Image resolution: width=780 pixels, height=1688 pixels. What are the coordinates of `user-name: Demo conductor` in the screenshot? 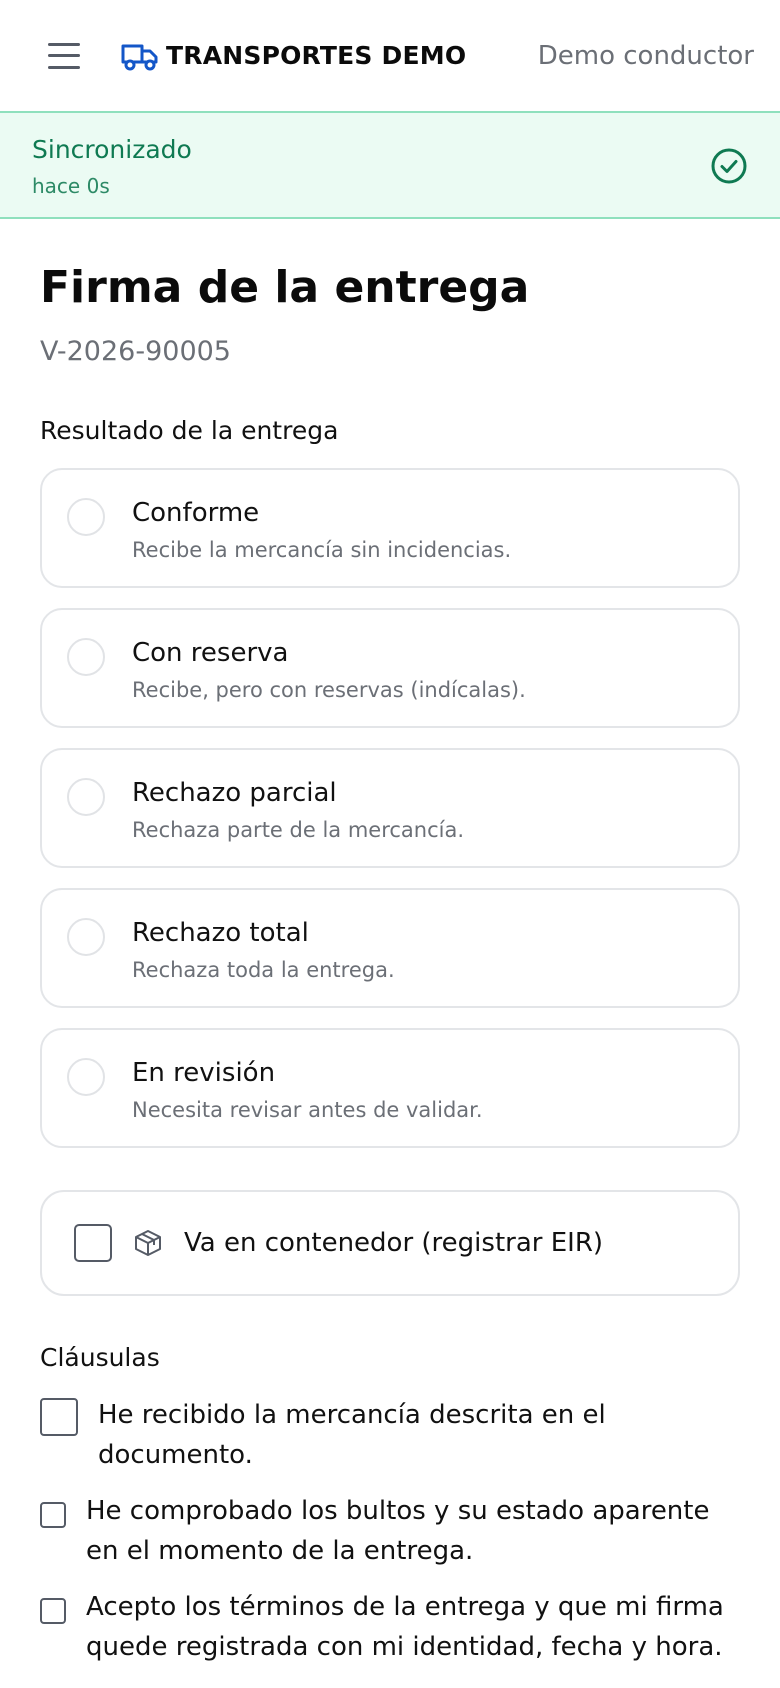 It's located at (646, 56).